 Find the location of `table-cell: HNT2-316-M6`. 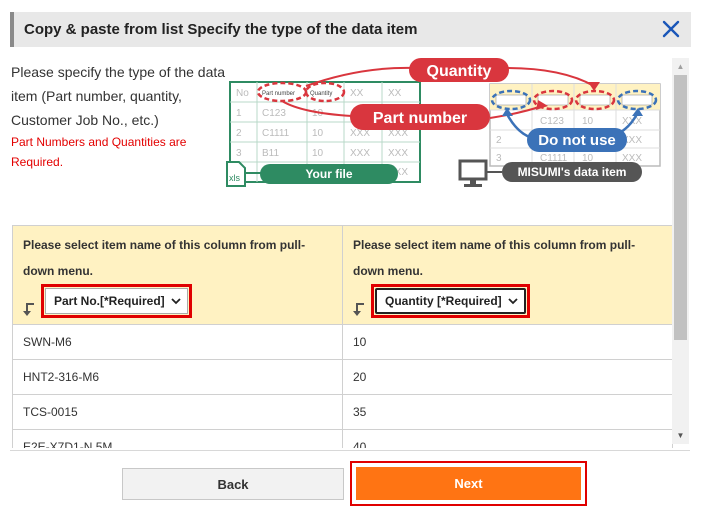

table-cell: HNT2-316-M6 is located at coordinates (177, 377).